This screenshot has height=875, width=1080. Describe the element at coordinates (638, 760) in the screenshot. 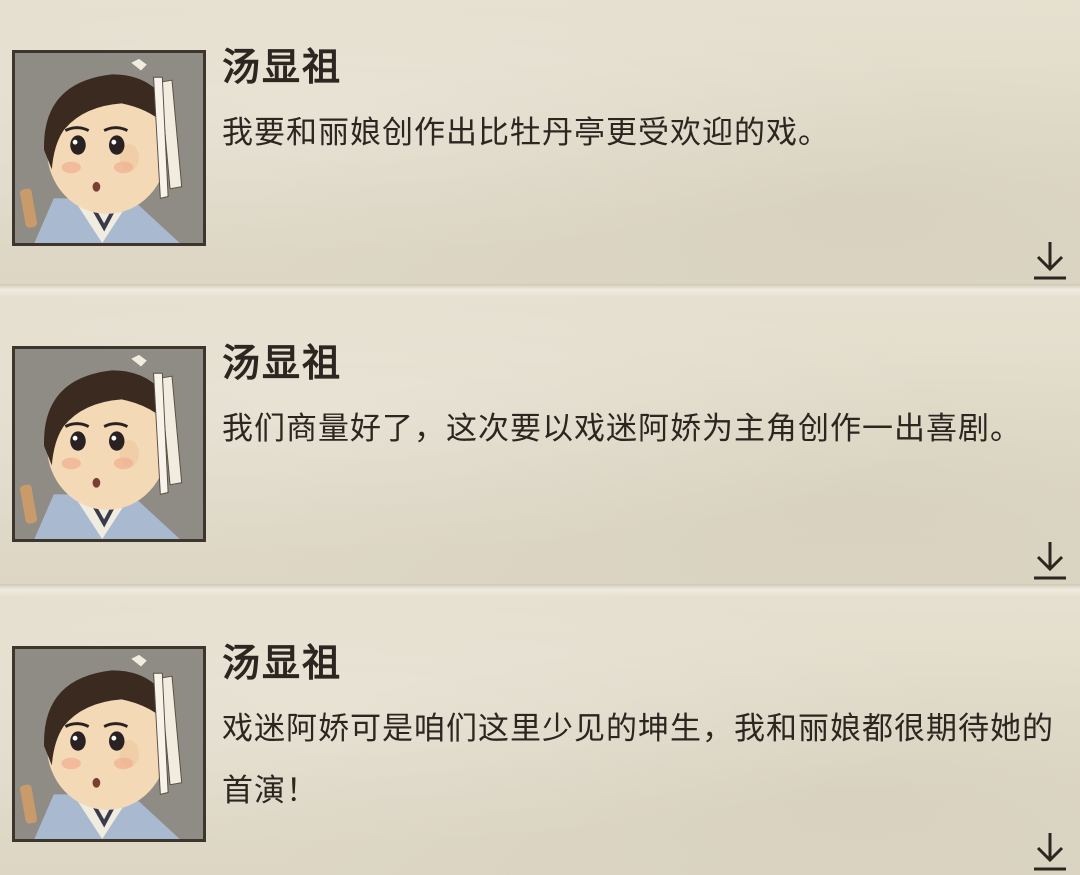

I see `dialogue-text: 戏迷阿娇可是咱们这里少见的坤生，我和丽娘都很期待她的首演！` at that location.